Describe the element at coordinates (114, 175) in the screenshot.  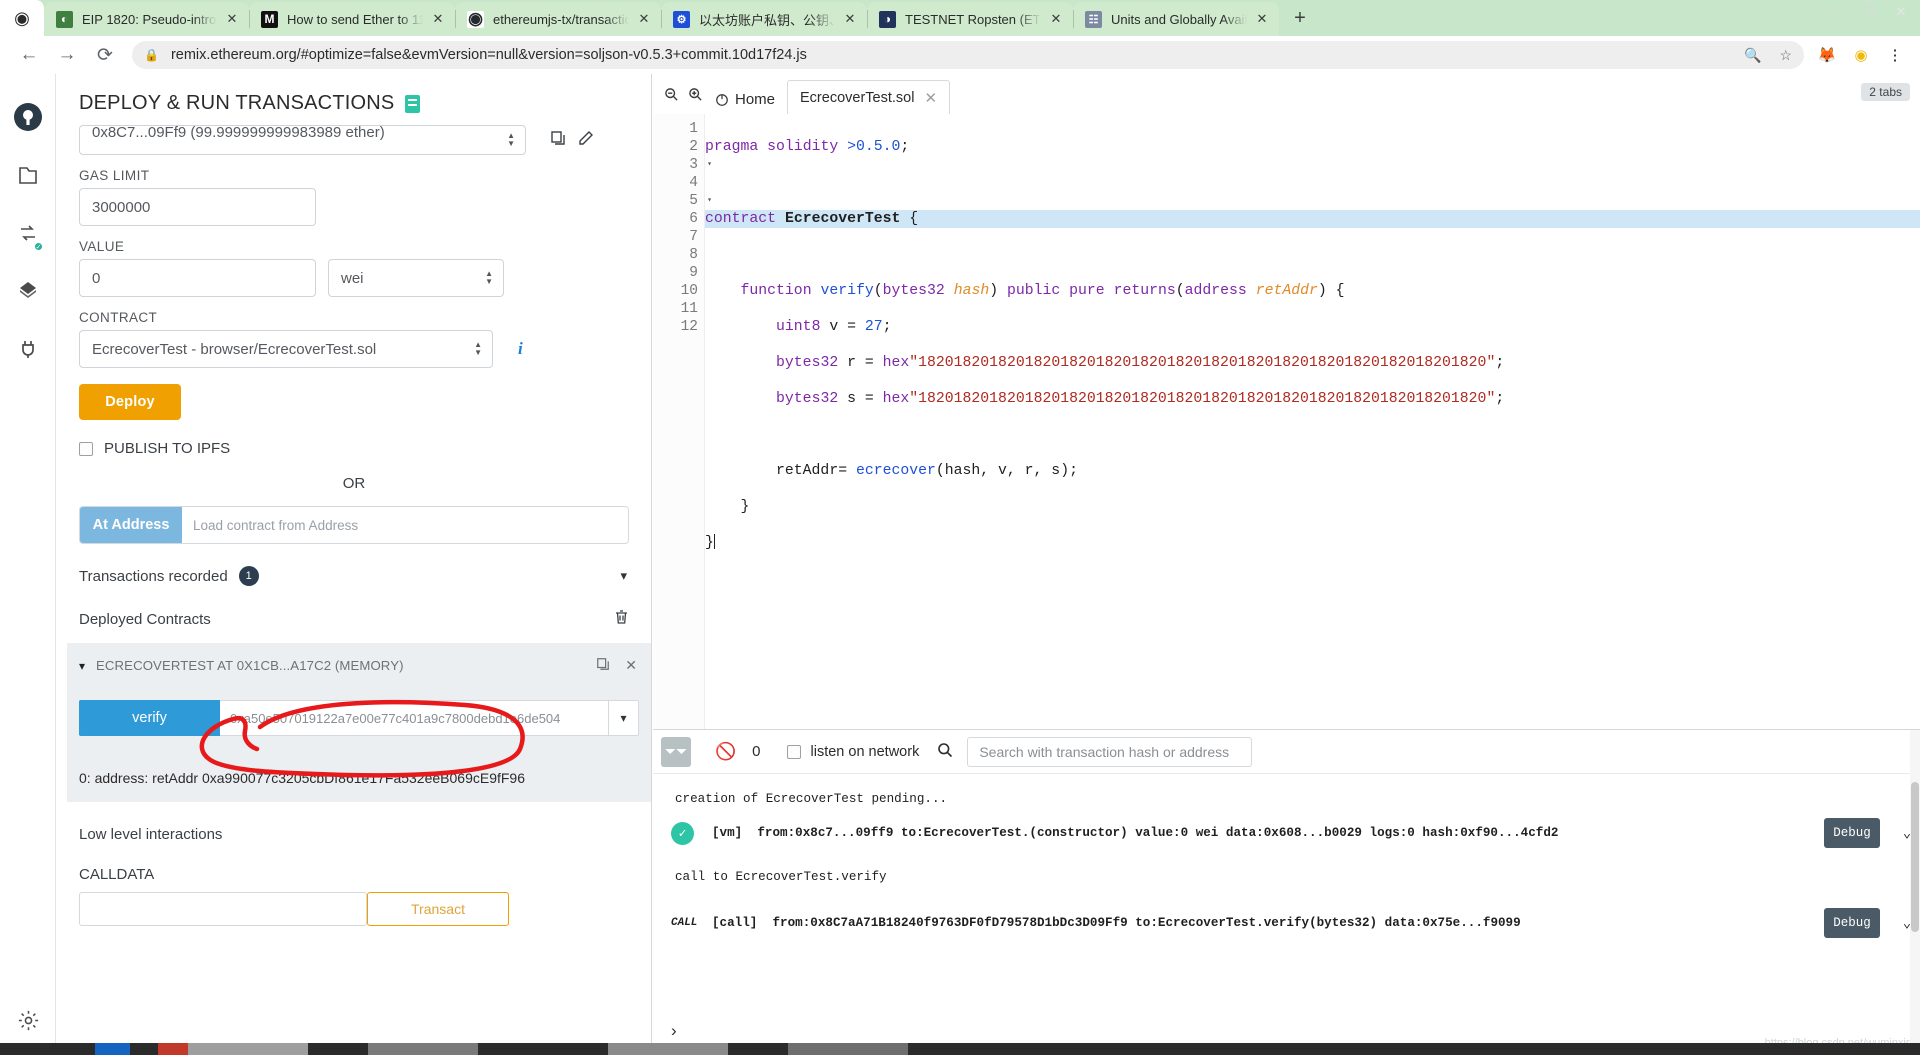
I see `gas-limit-label: GAS LIMIT` at that location.